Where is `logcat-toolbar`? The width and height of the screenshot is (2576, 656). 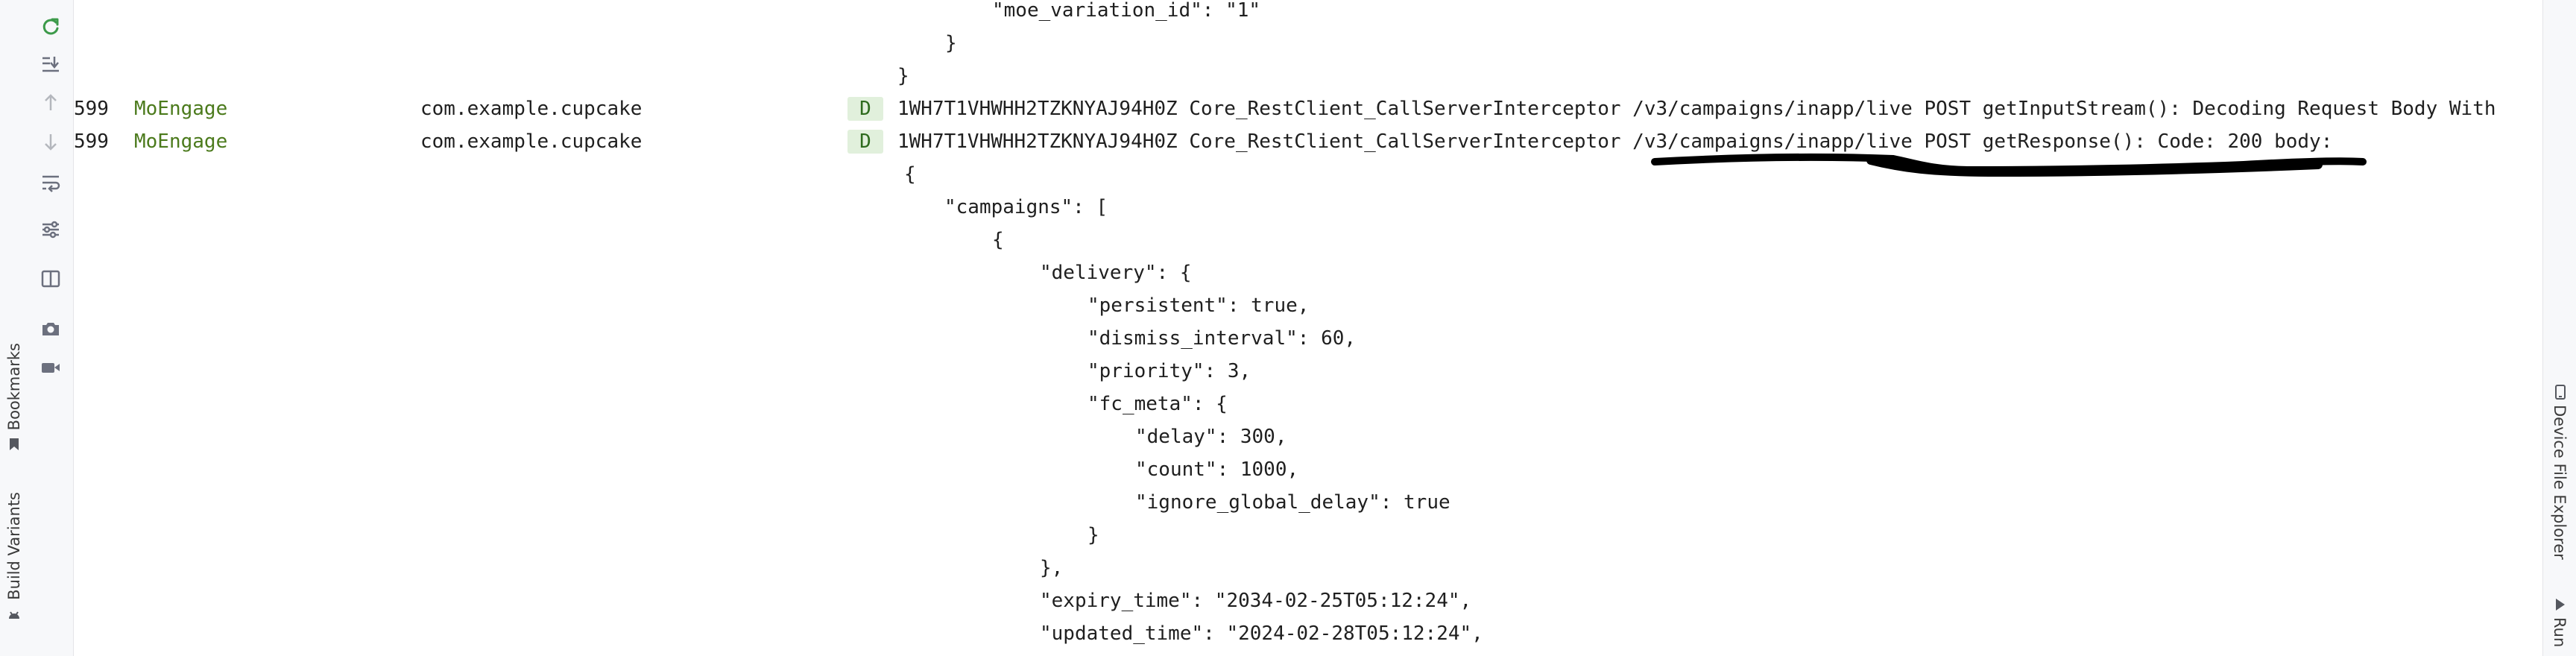 logcat-toolbar is located at coordinates (51, 328).